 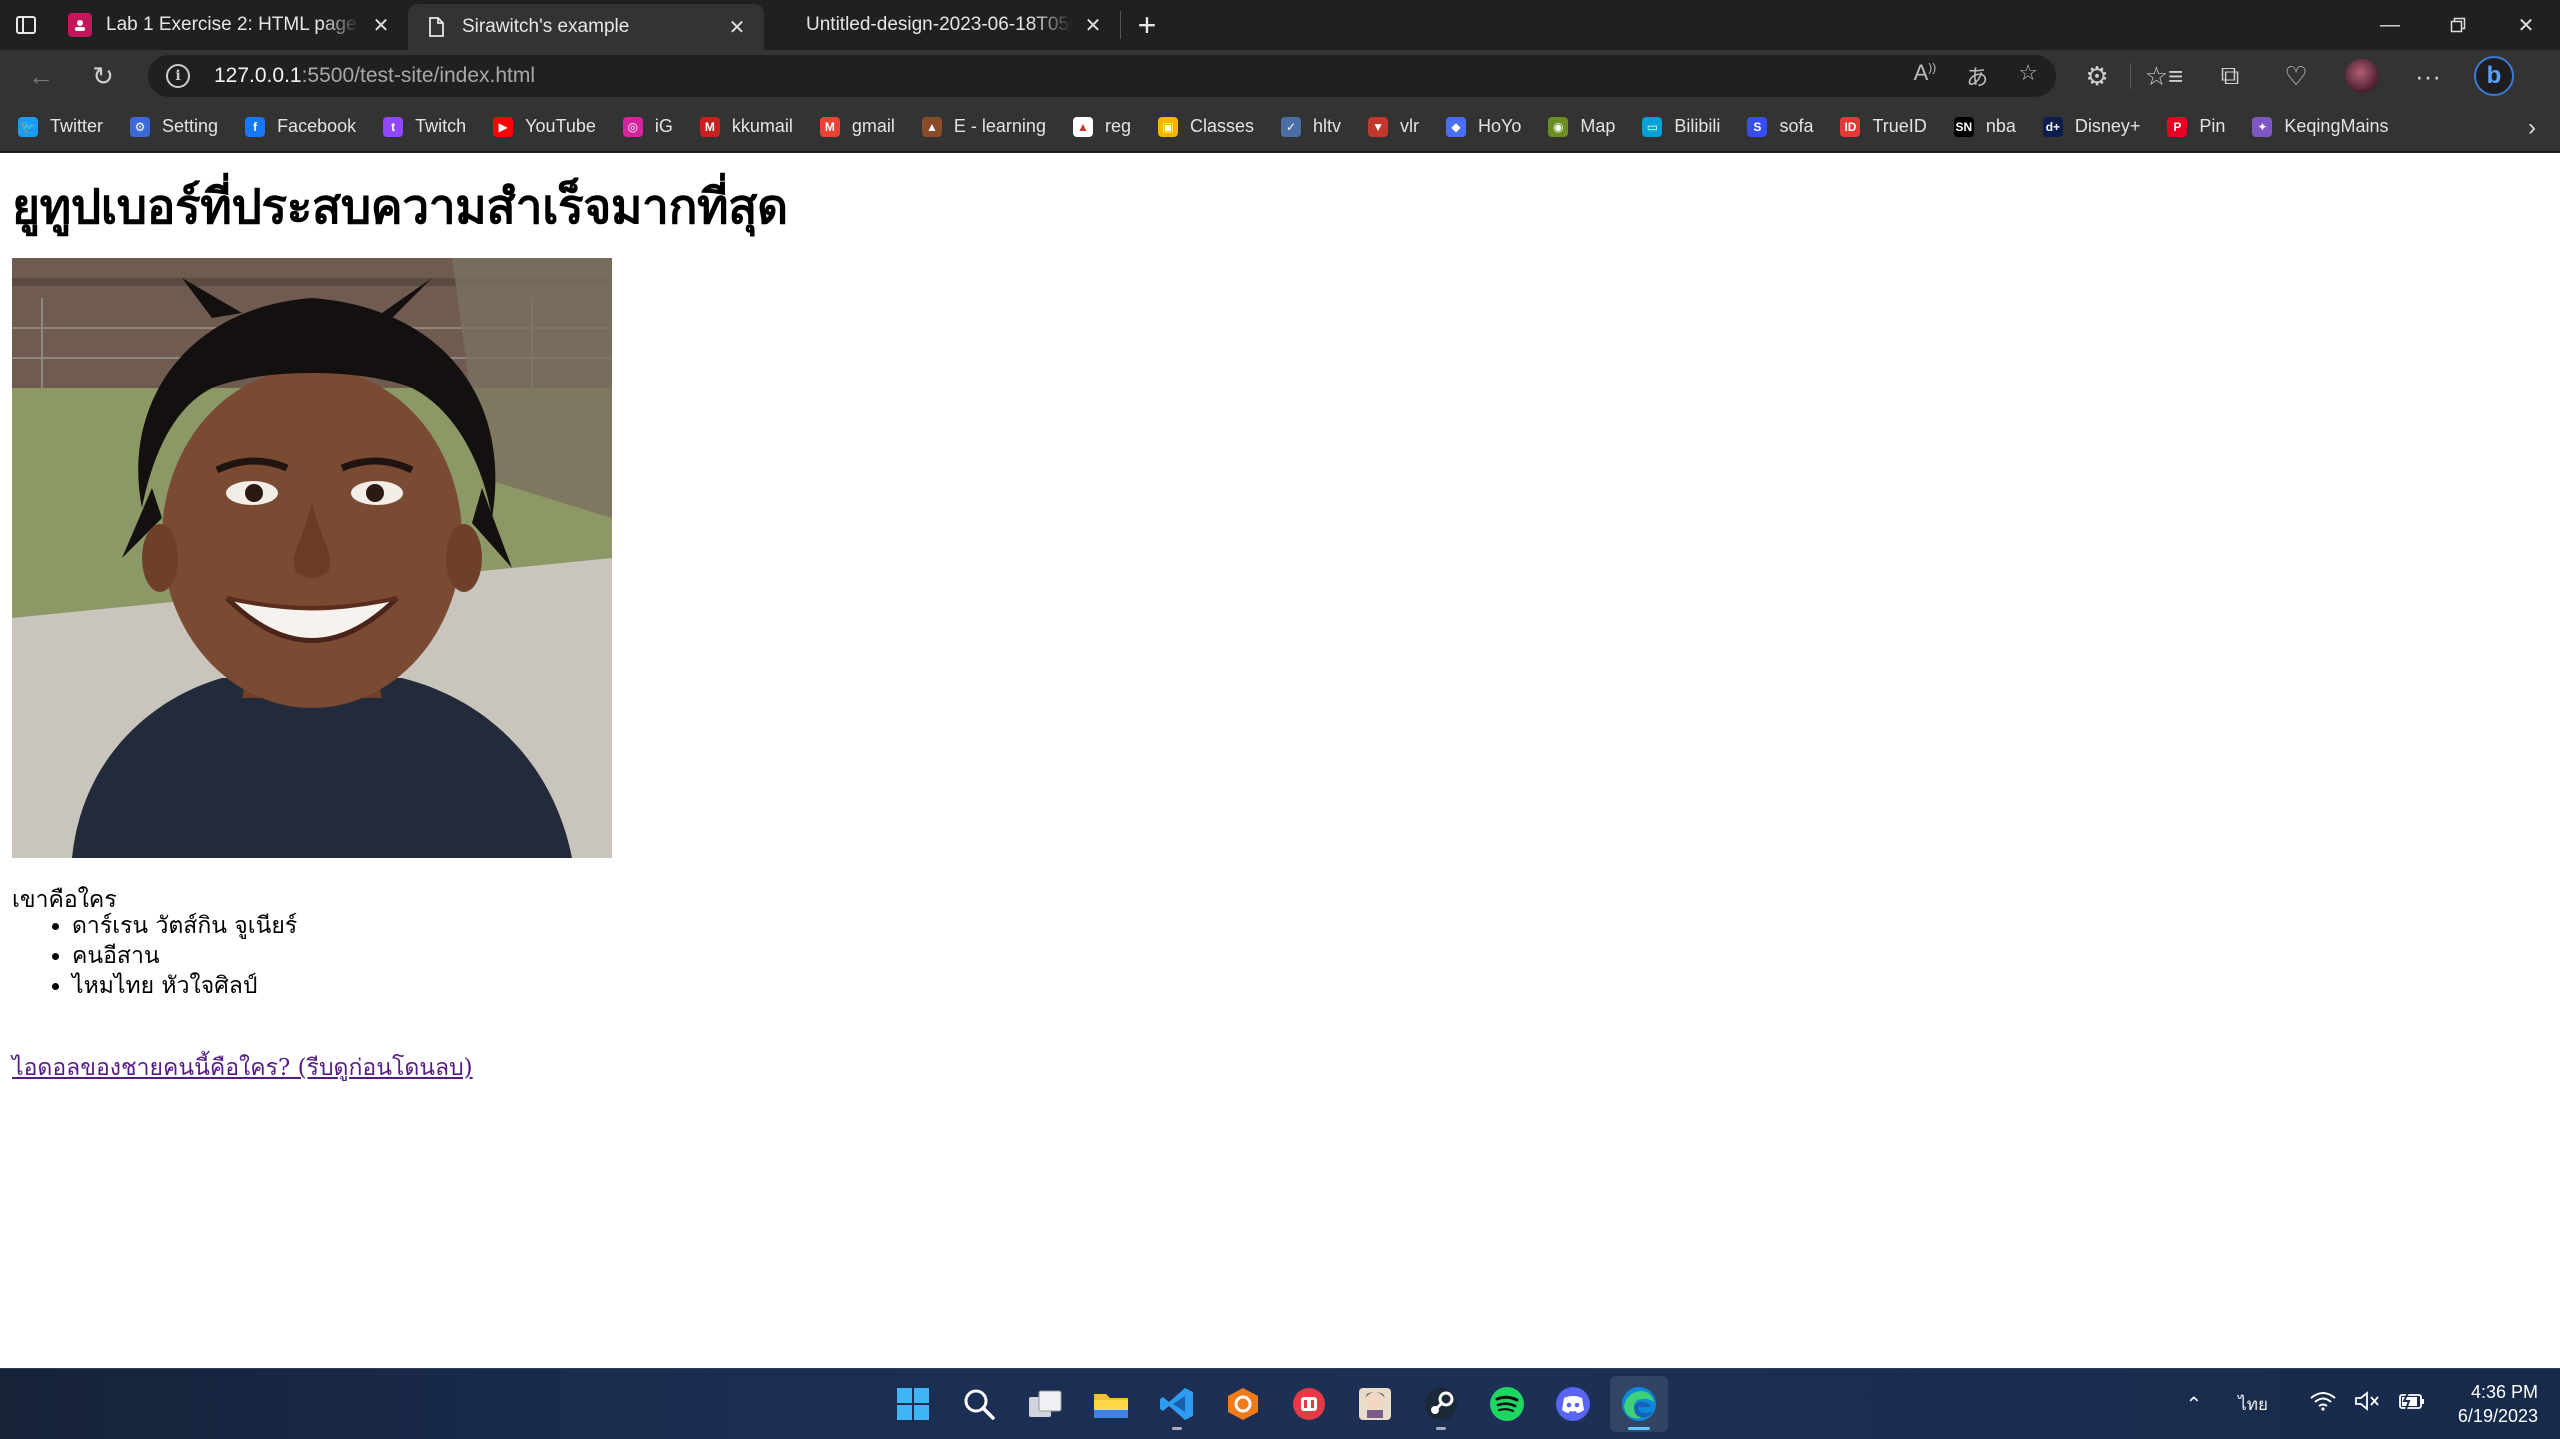 I want to click on bookmark-bilibili: ▭ Bilibili, so click(x=1681, y=126).